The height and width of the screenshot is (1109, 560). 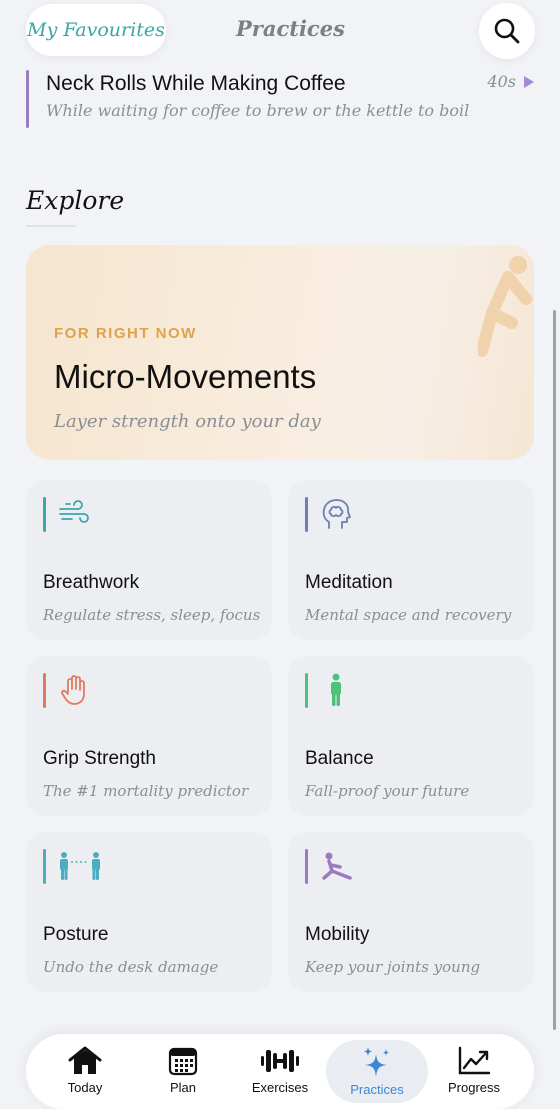 I want to click on dumbbell-icon, so click(x=280, y=1061).